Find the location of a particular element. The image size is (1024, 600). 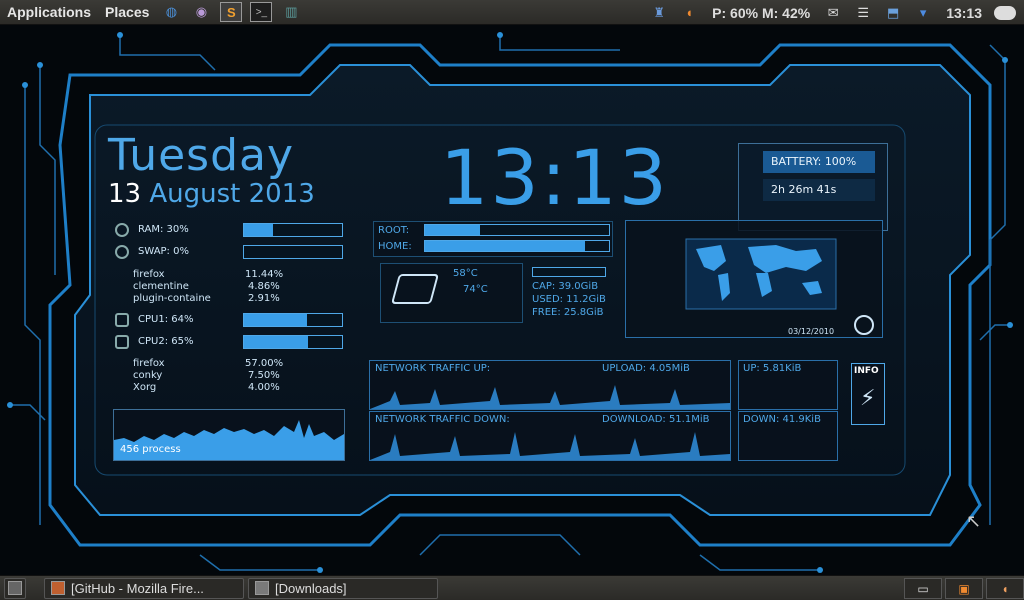

cpu2-bar-fill is located at coordinates (276, 342).